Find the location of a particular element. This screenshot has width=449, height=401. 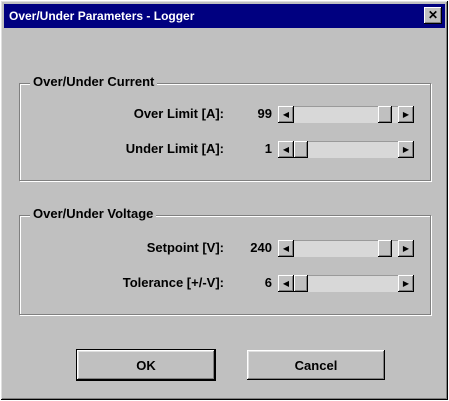

under-limit-row: Under Limit [A]: 1 ◀ ▶ is located at coordinates (225, 149).